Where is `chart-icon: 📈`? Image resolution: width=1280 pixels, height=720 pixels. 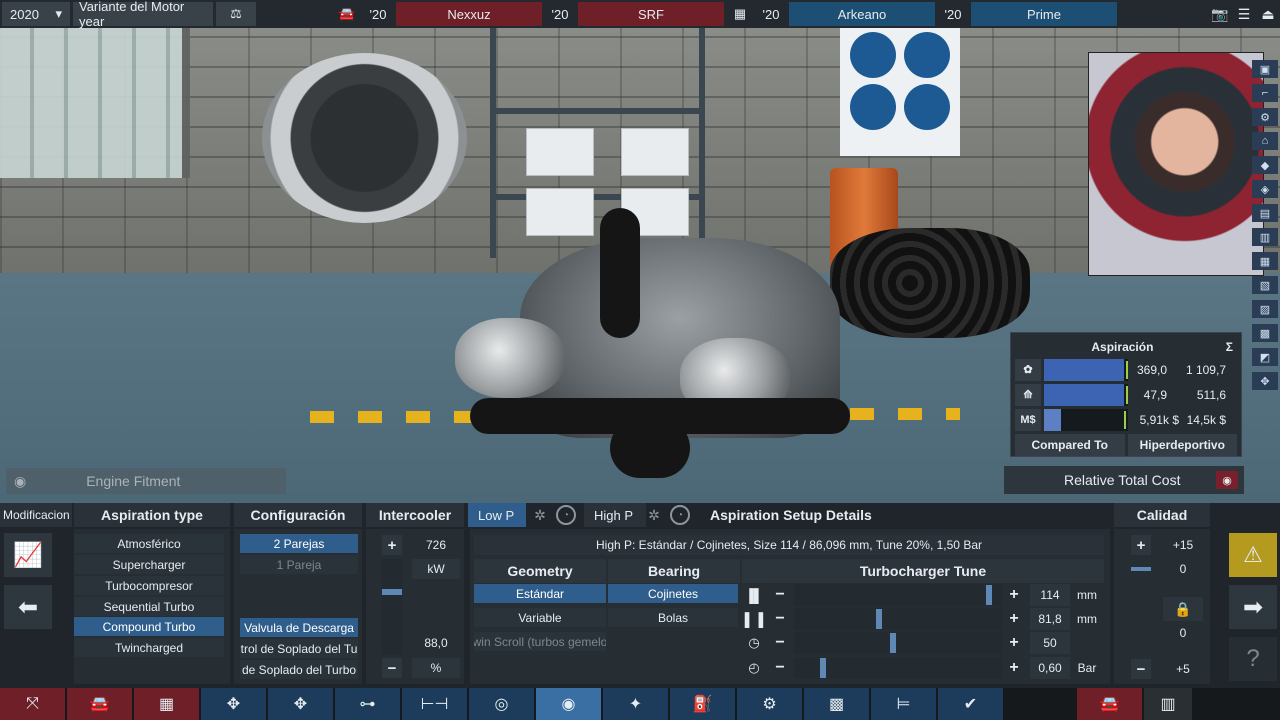
chart-icon: 📈 is located at coordinates (28, 555).